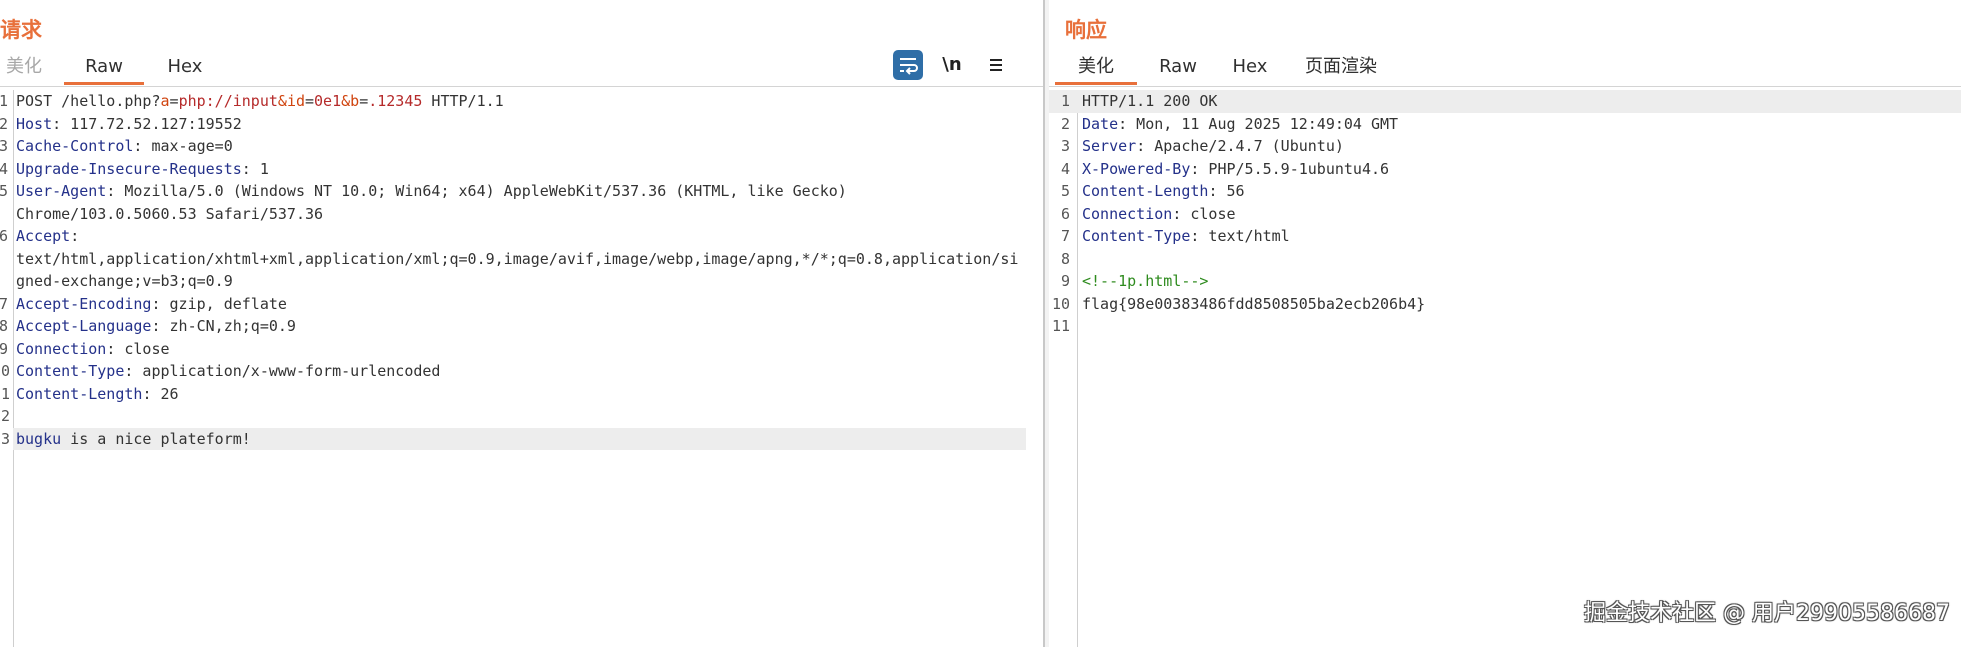 The height and width of the screenshot is (647, 1961). I want to click on header-key: Cache-Control, so click(75, 146).